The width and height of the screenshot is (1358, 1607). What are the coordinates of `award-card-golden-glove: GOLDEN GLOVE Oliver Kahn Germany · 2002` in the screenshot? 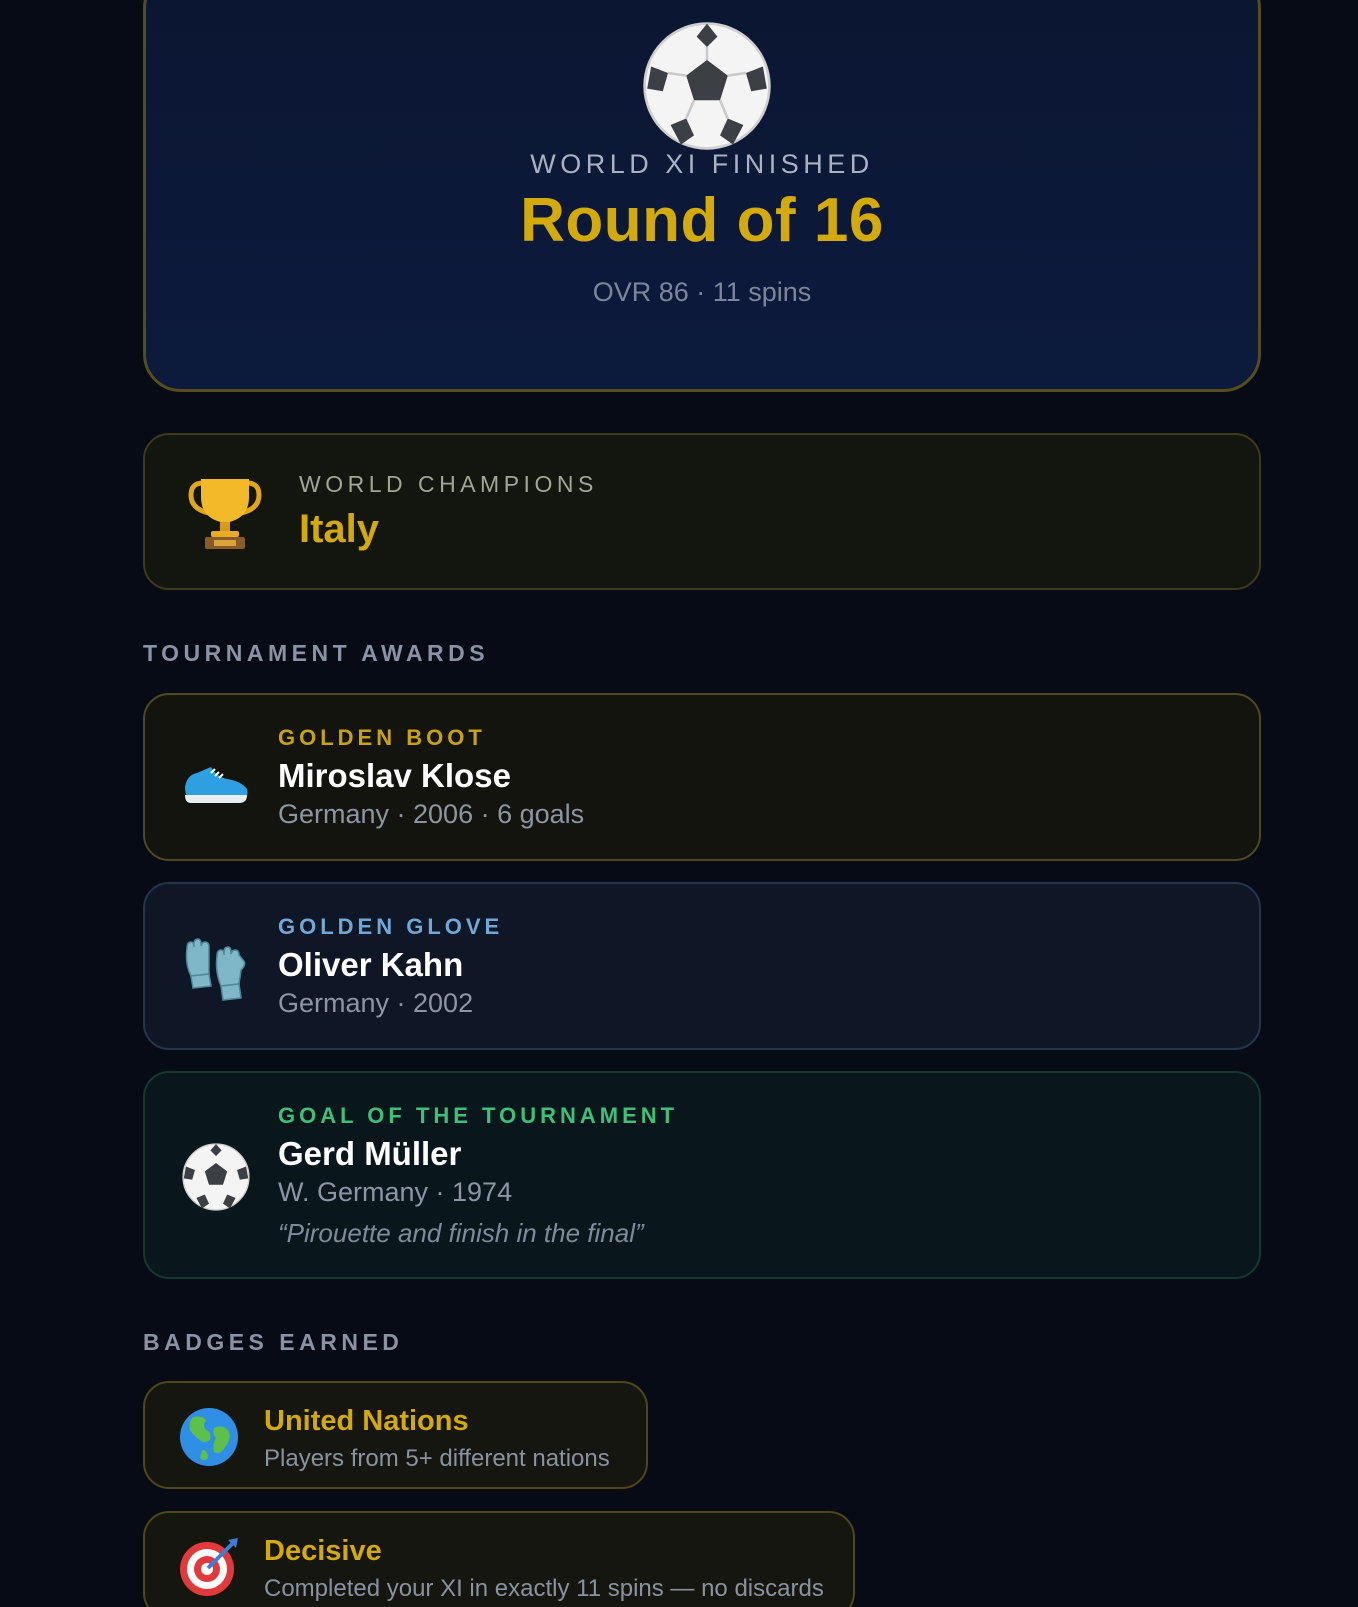 It's located at (702, 966).